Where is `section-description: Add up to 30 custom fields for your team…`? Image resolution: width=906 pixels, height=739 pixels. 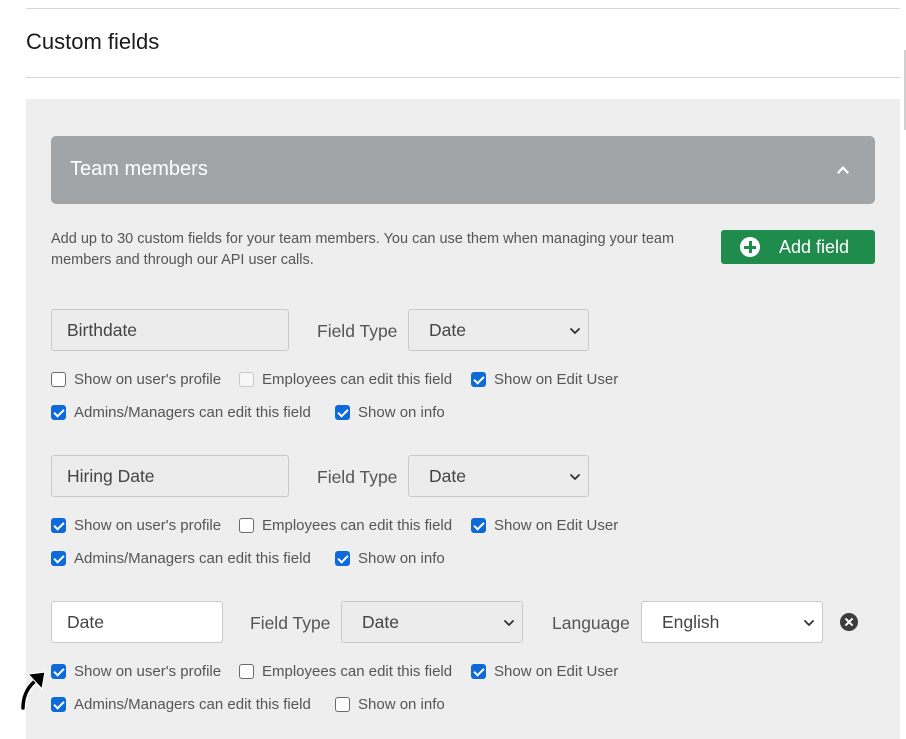 section-description: Add up to 30 custom fields for your team… is located at coordinates (363, 249).